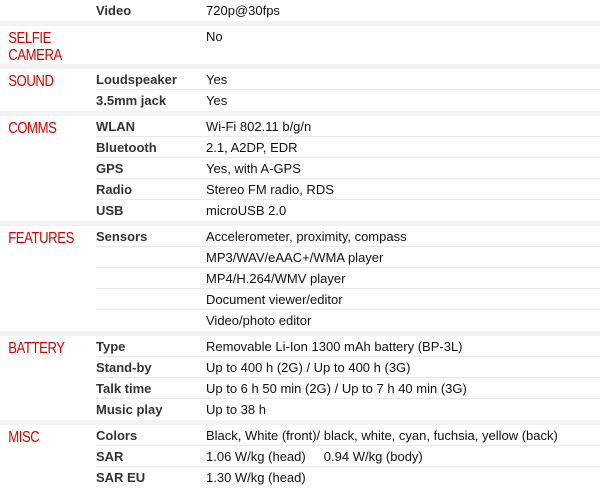 This screenshot has width=600, height=501. What do you see at coordinates (256, 477) in the screenshot?
I see `spec-value: 1.30 W/kg (head)` at bounding box center [256, 477].